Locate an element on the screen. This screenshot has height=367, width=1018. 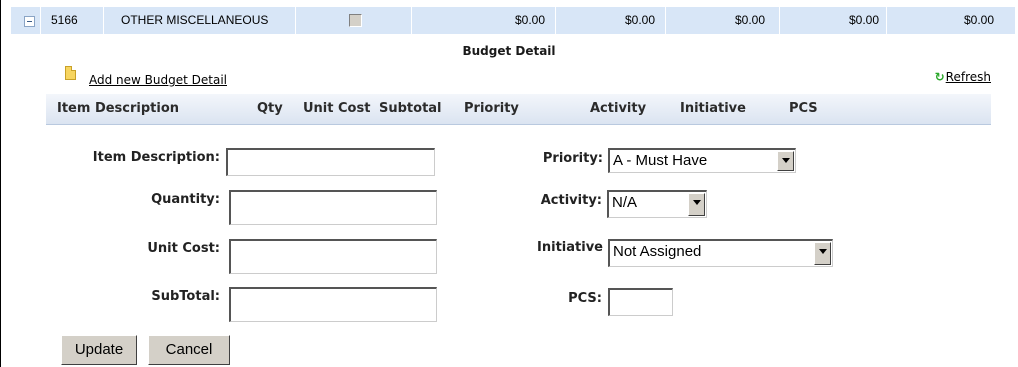
document-icon is located at coordinates (70, 73).